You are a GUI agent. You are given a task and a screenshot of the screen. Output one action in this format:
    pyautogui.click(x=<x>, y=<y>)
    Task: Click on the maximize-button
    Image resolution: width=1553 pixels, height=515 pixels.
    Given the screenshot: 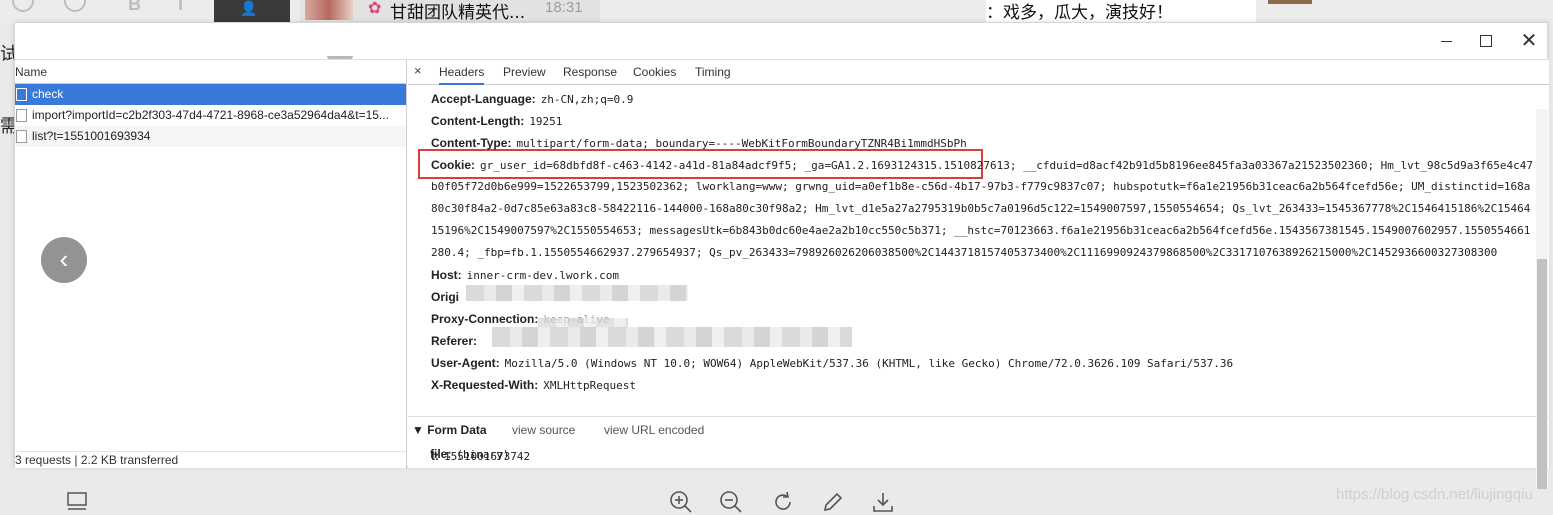 What is the action you would take?
    pyautogui.click(x=1486, y=41)
    